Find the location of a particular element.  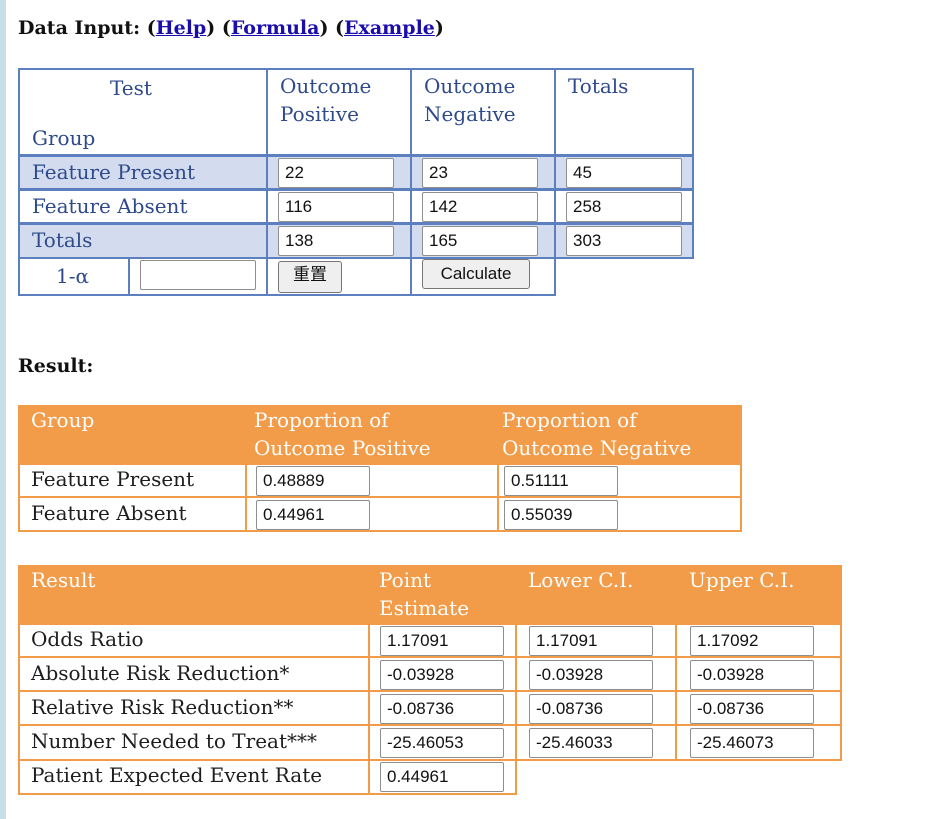

input-total-negative: 165 is located at coordinates (480, 241).